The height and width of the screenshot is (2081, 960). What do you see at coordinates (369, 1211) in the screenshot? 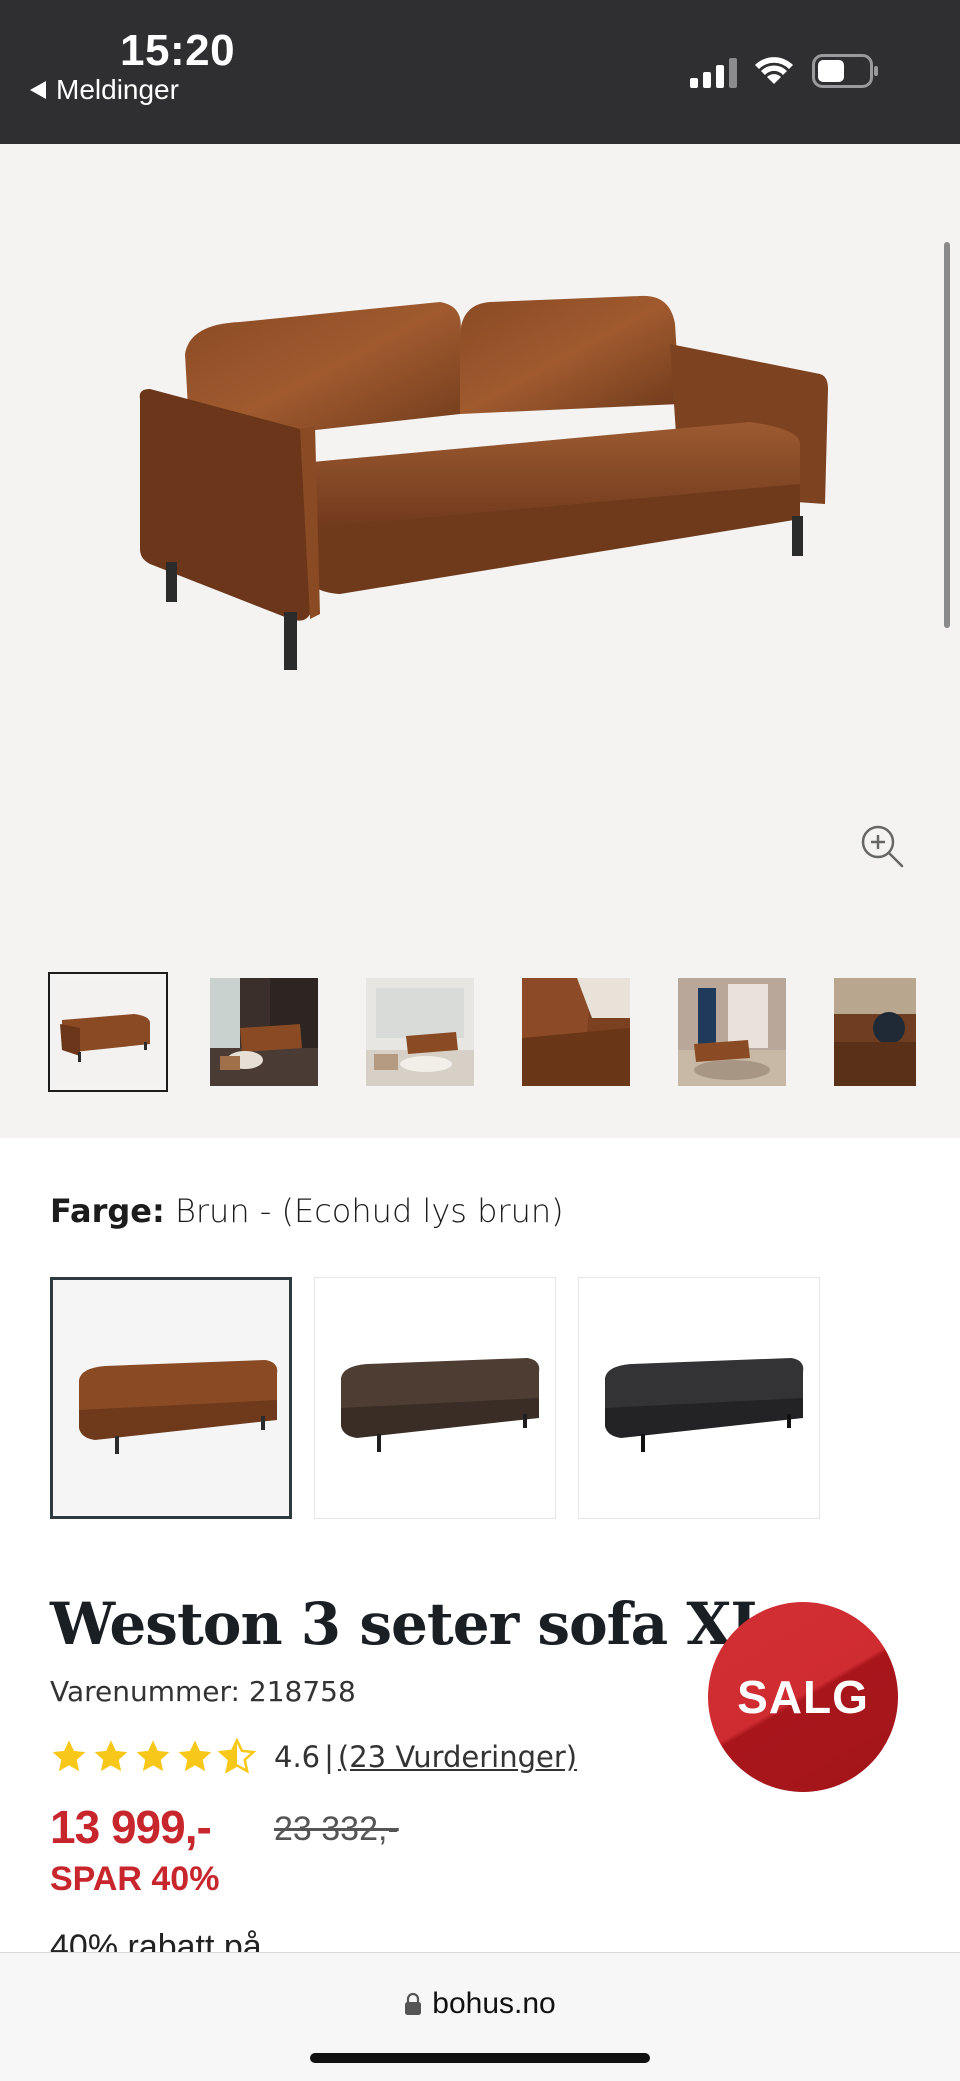
I see `color-value: Brun - (Ecohud lys brun)` at bounding box center [369, 1211].